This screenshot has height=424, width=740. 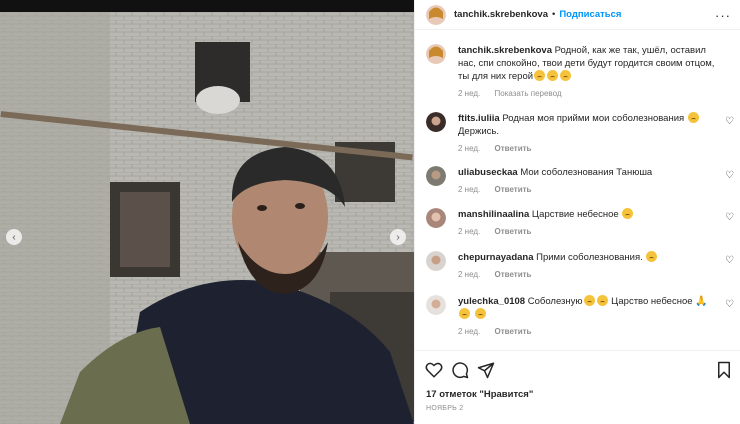 What do you see at coordinates (496, 257) in the screenshot?
I see `comment-username: chepurnayadana` at bounding box center [496, 257].